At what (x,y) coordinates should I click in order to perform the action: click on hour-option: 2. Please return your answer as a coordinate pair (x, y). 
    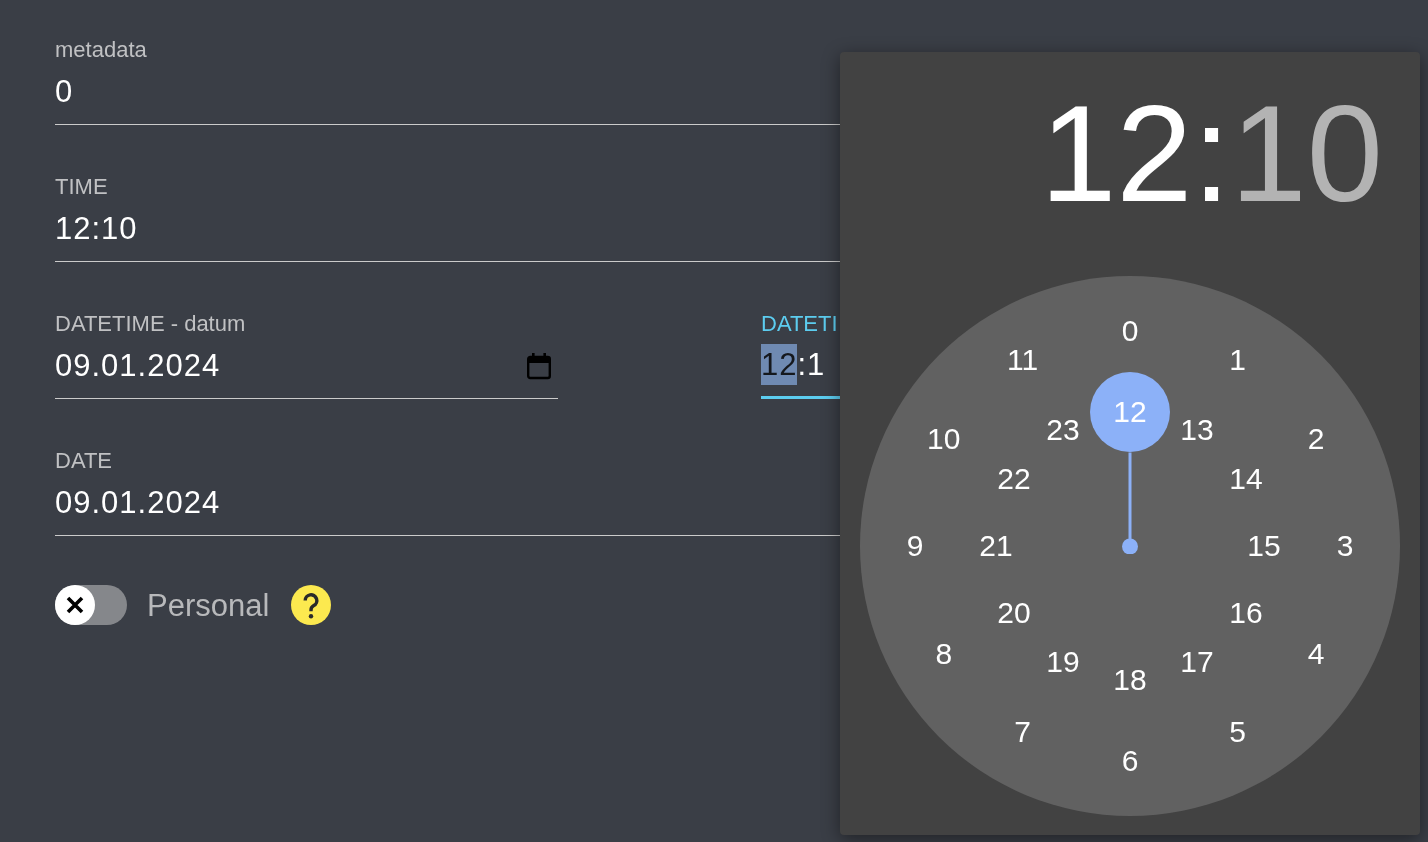
    Looking at the image, I should click on (1316, 438).